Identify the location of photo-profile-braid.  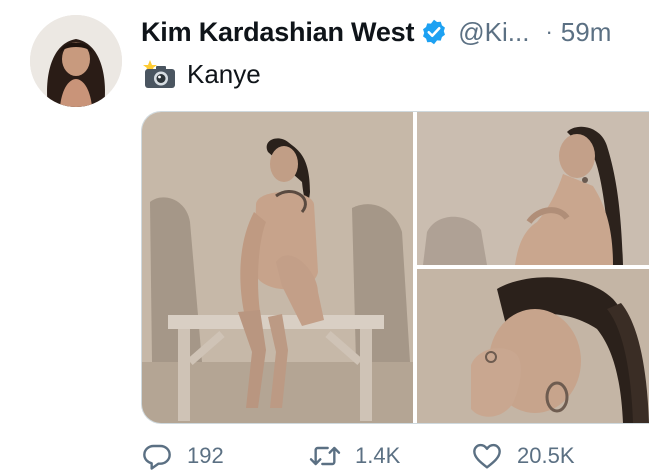
(533, 188).